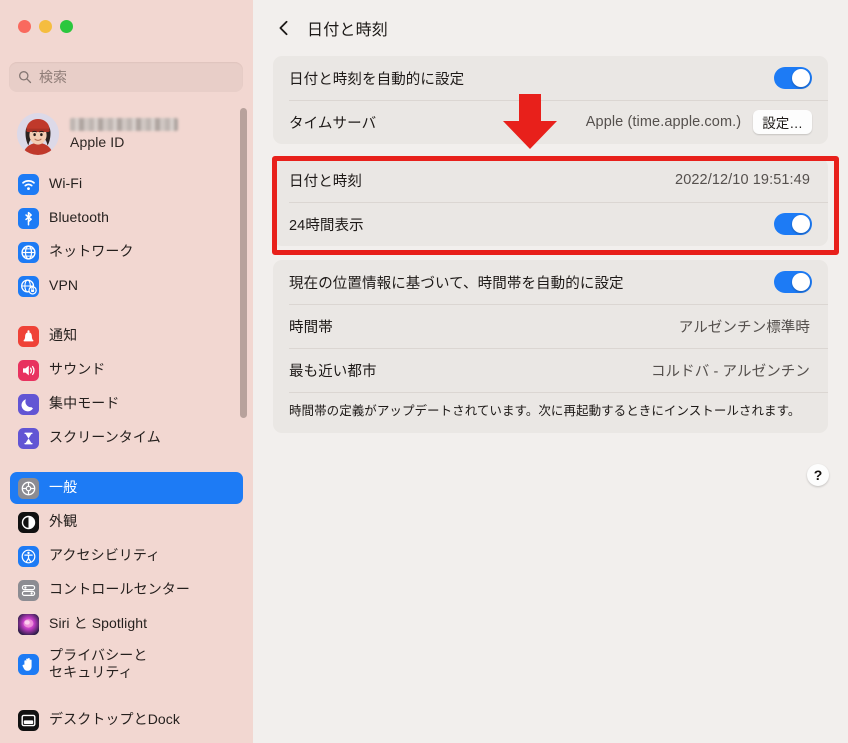  I want to click on sidebar-item-focus: 集中モード, so click(126, 404).